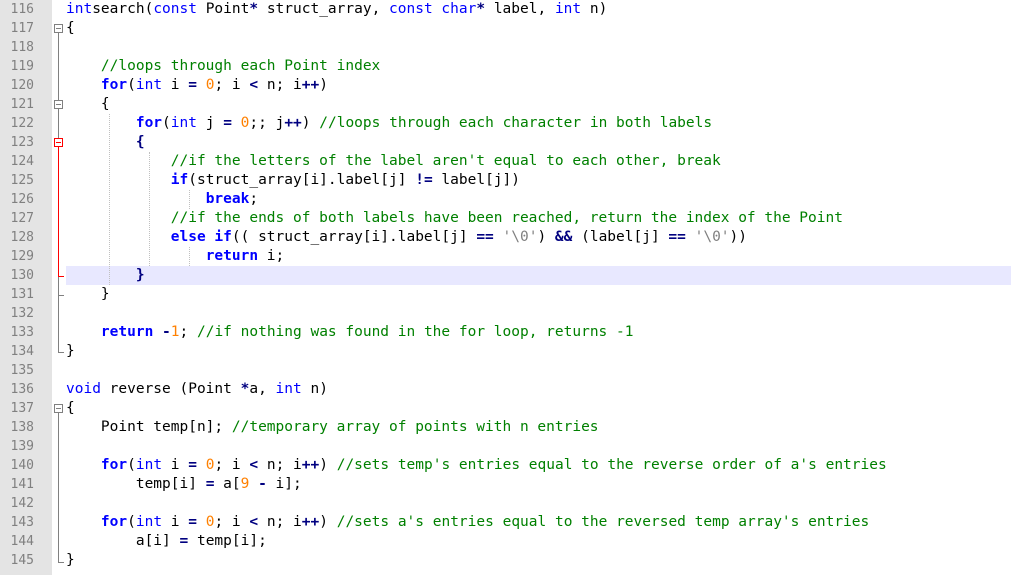  What do you see at coordinates (538, 85) in the screenshot?
I see `code-text: for(int i = 0; i < n; i++)` at bounding box center [538, 85].